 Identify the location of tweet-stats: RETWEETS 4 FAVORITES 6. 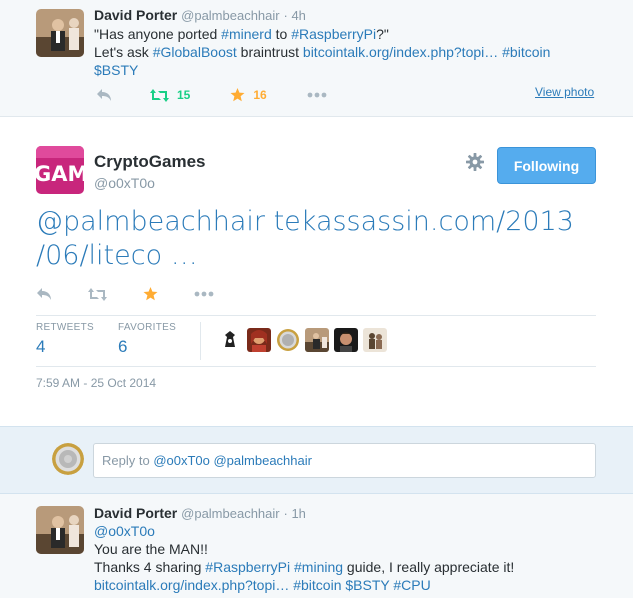
(316, 341).